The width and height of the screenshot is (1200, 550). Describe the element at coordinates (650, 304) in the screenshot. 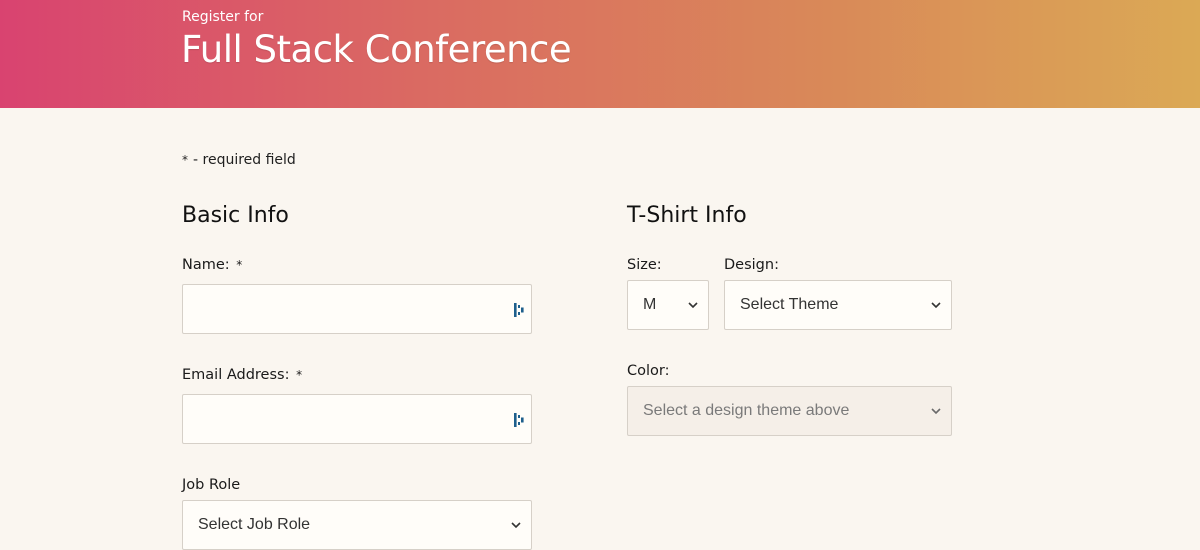

I see `size-selected: M` at that location.